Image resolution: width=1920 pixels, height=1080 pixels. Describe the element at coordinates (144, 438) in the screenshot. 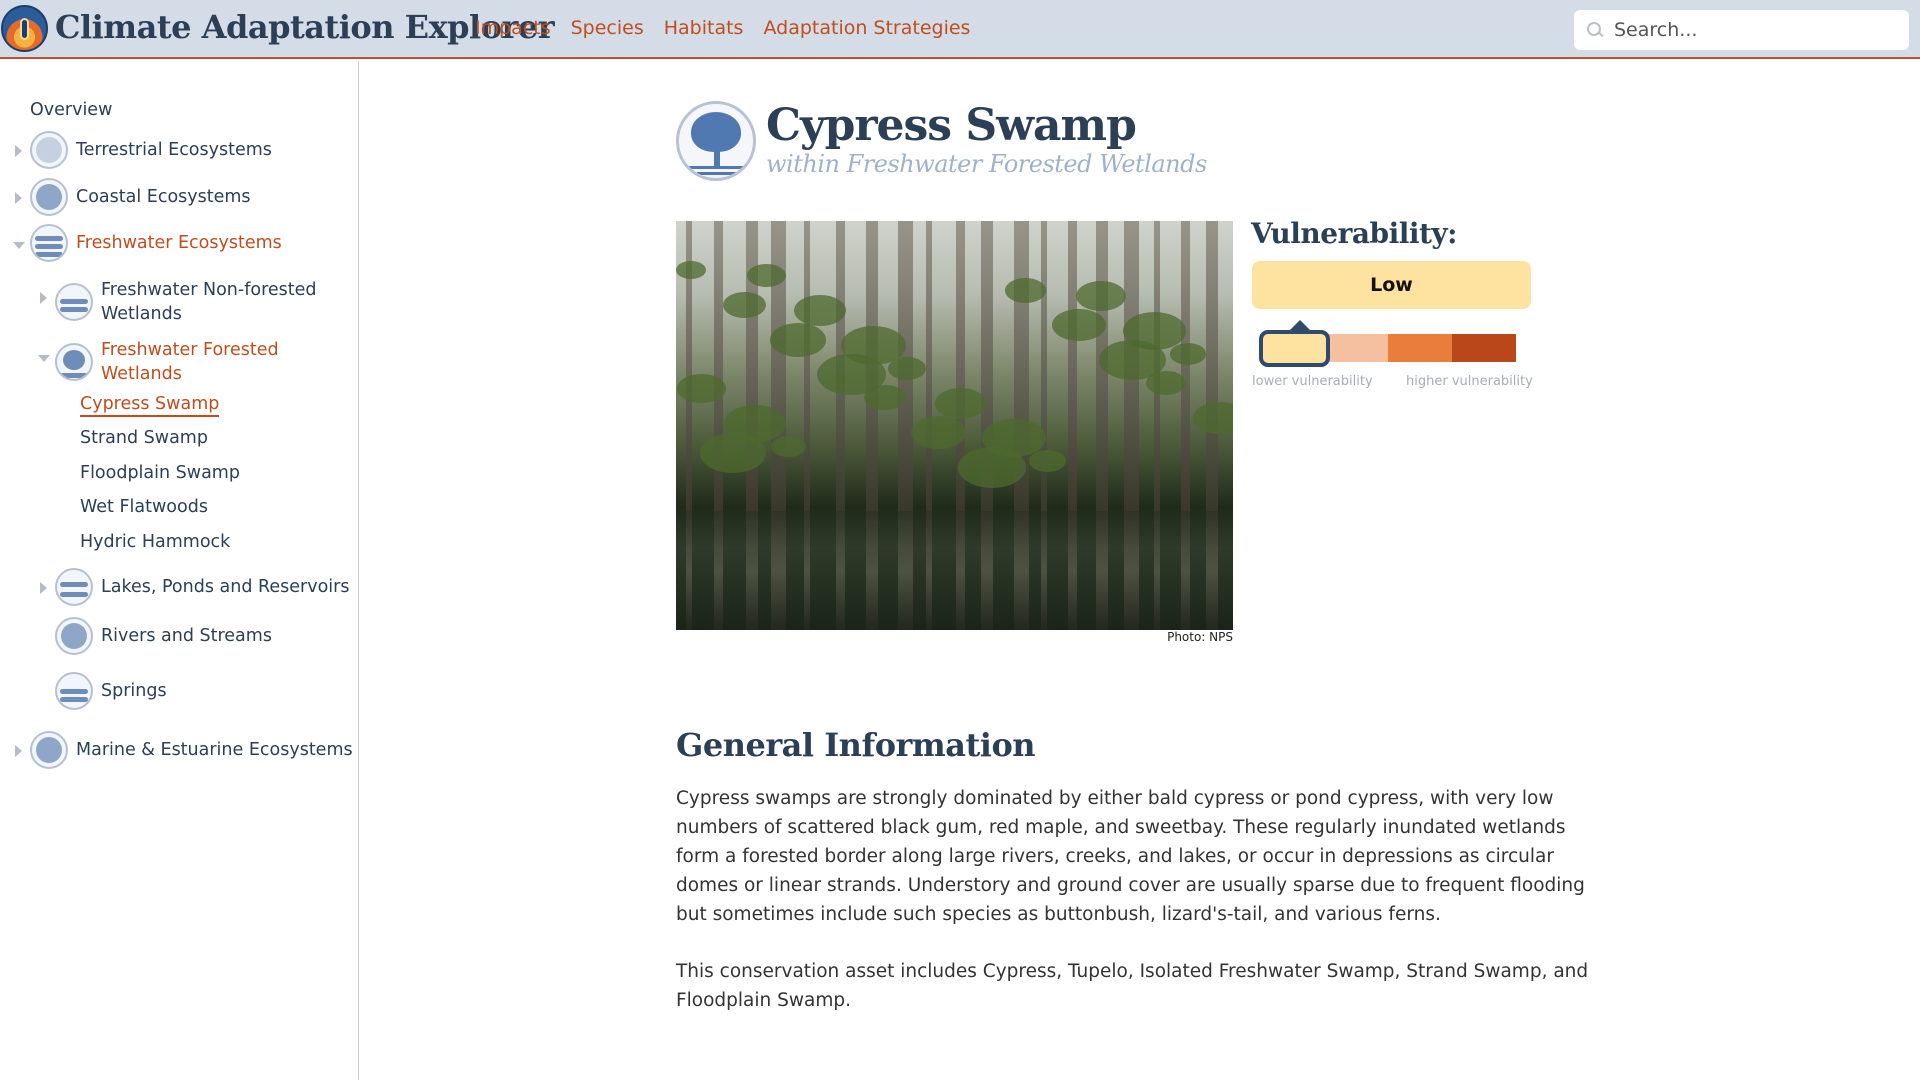

I see `sidebar-link-strand-swamp: Strand Swamp` at that location.